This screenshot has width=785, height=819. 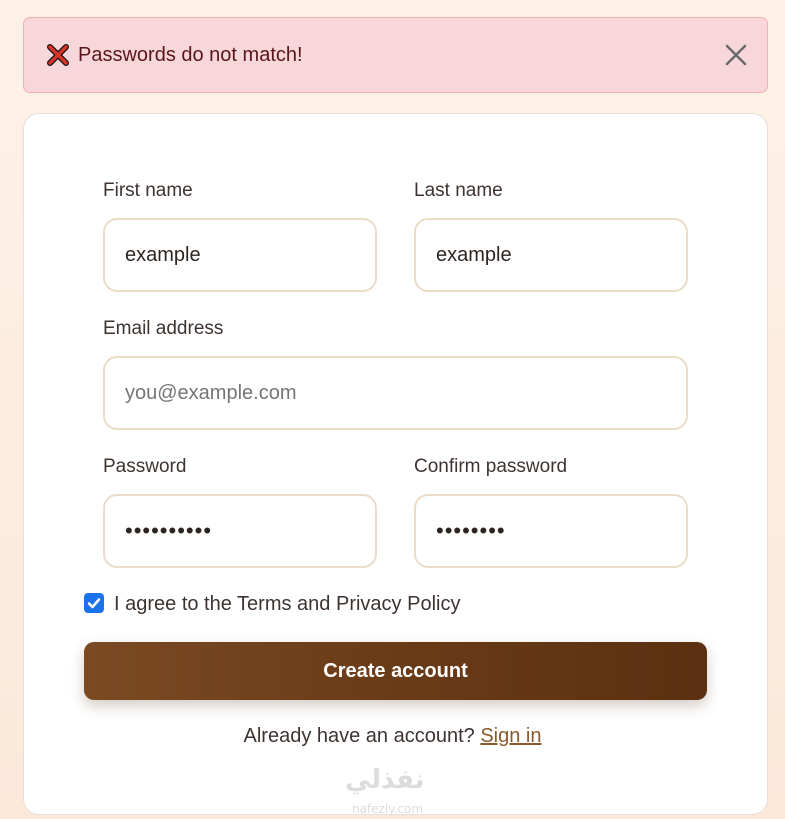 I want to click on signin-row: Already have an account? Sign in, so click(x=392, y=736).